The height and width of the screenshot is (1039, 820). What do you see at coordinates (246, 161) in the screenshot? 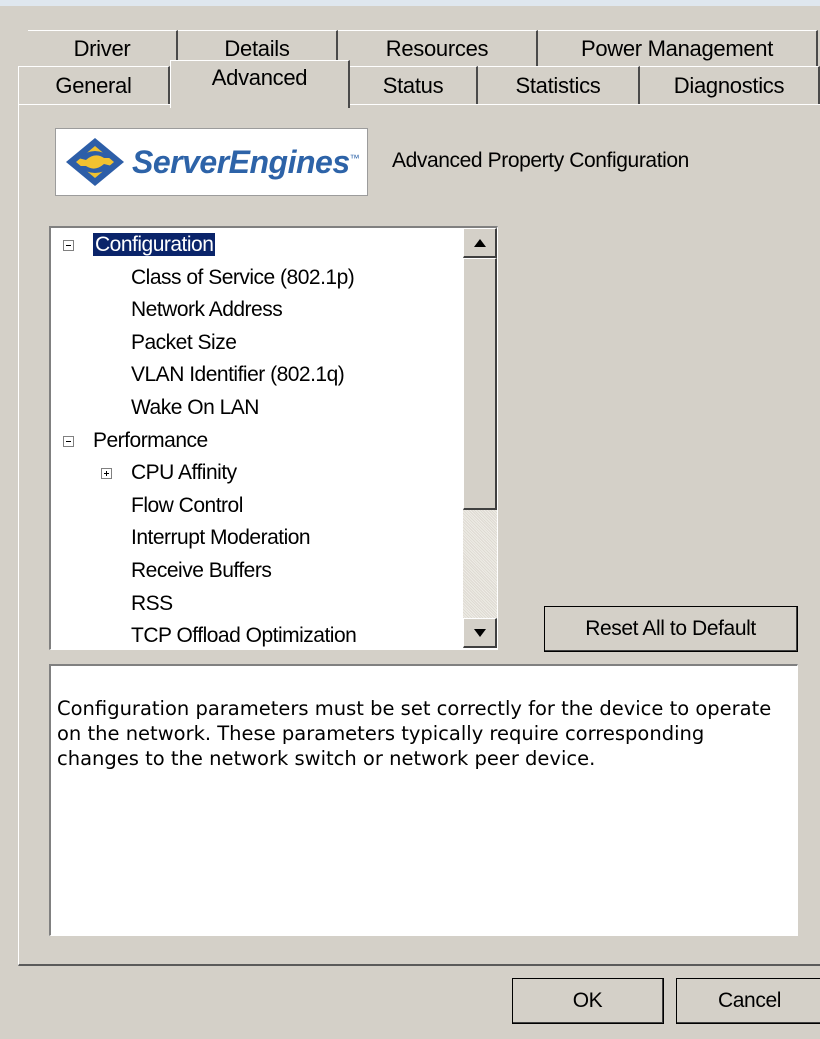
I see `logo-text: ServerEngines™` at bounding box center [246, 161].